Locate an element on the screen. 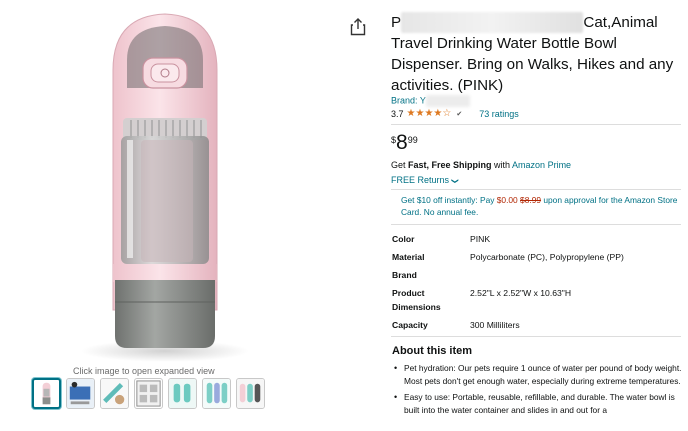 The height and width of the screenshot is (431, 688). about-title: About this item is located at coordinates (432, 351).